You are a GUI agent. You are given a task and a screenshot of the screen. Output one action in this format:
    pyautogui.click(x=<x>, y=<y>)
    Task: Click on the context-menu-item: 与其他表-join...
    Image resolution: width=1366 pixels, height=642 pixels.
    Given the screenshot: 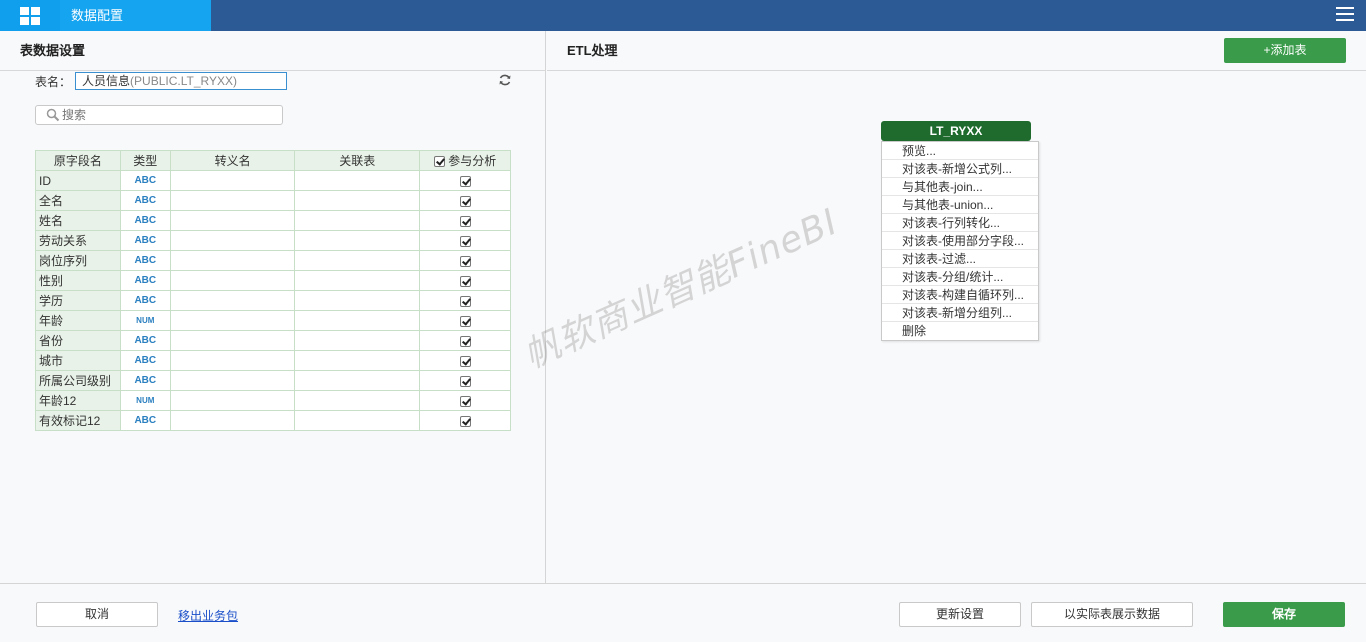 What is the action you would take?
    pyautogui.click(x=960, y=187)
    